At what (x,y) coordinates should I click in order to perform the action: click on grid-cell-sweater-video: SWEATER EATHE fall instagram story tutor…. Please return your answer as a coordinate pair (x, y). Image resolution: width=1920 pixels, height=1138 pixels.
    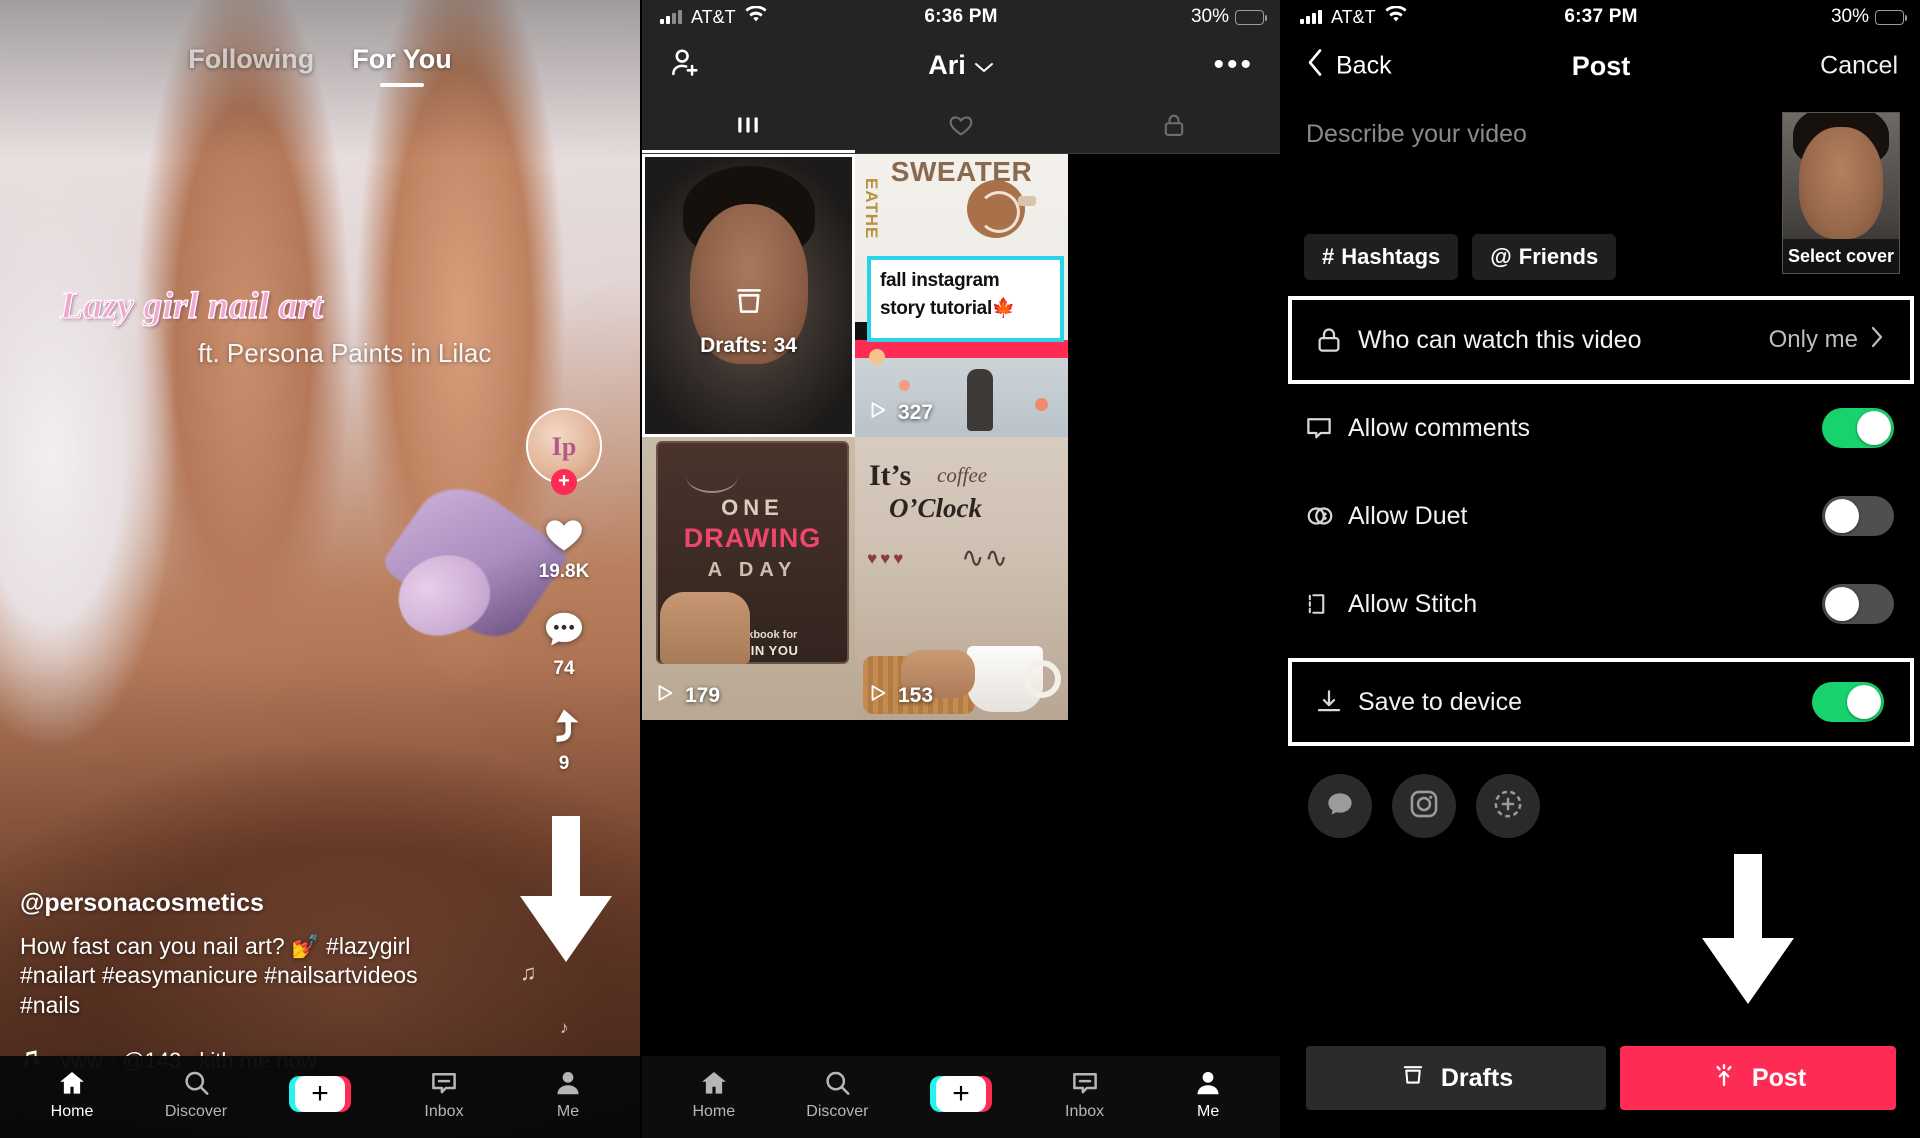
    Looking at the image, I should click on (961, 295).